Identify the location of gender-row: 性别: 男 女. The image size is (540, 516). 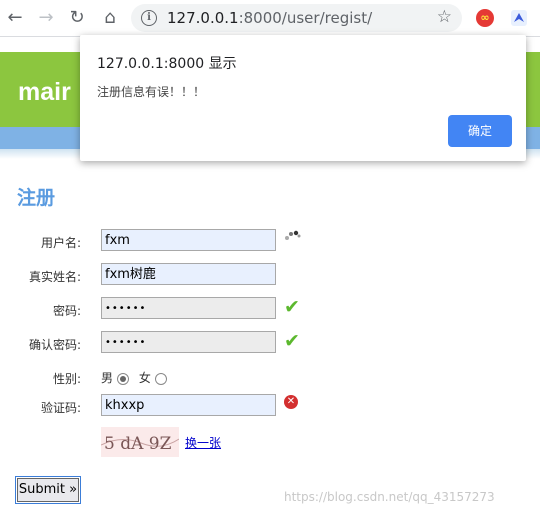
(270, 378).